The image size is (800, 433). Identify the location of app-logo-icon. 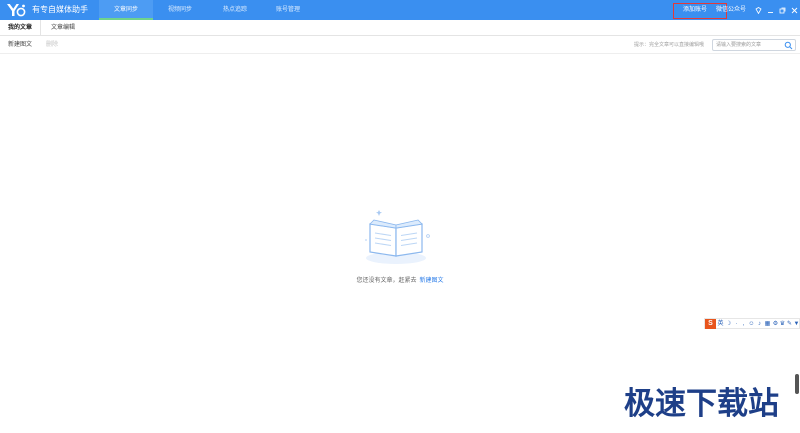
(16, 10).